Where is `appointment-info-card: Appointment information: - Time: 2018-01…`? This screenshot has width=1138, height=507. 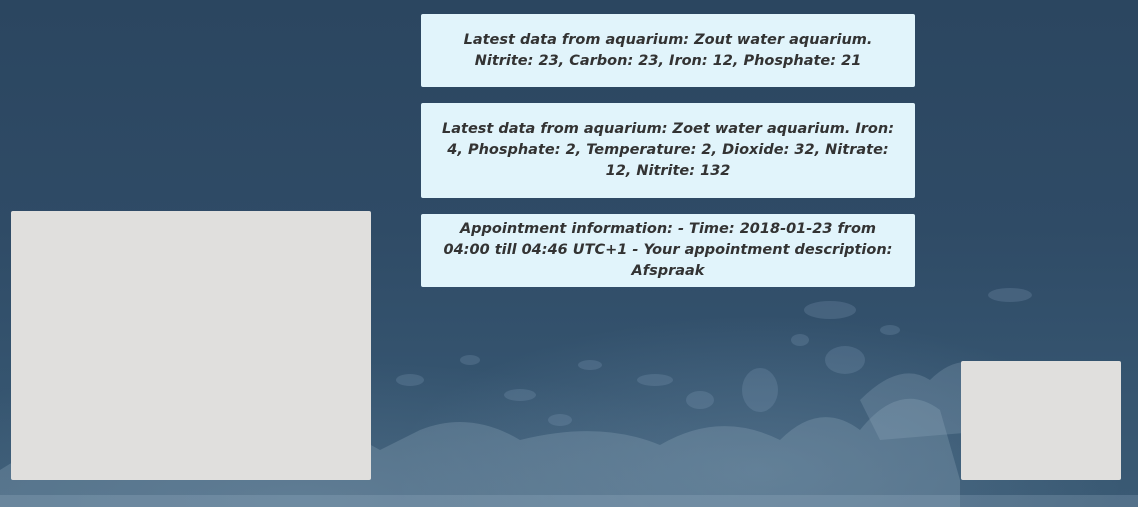
appointment-info-card: Appointment information: - Time: 2018-01… is located at coordinates (668, 250).